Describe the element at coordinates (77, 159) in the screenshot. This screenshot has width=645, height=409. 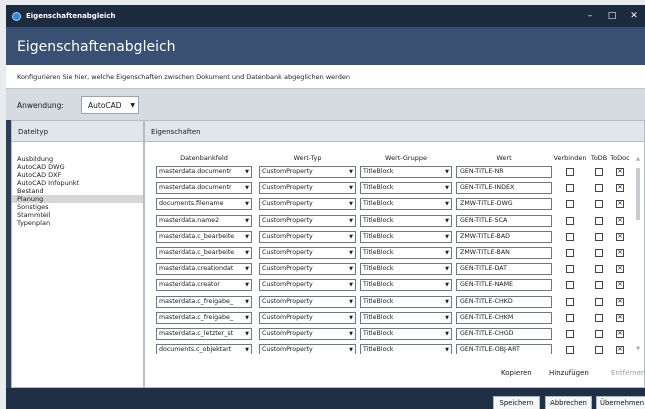
I see `filetype-item: Ausbildung` at that location.